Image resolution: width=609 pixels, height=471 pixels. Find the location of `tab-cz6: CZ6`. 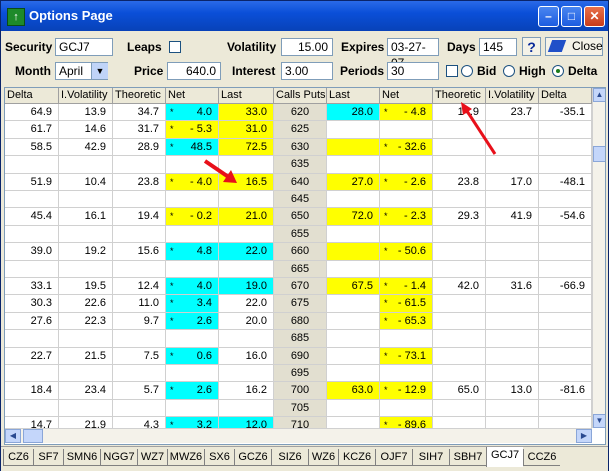

tab-cz6: CZ6 is located at coordinates (18, 457).